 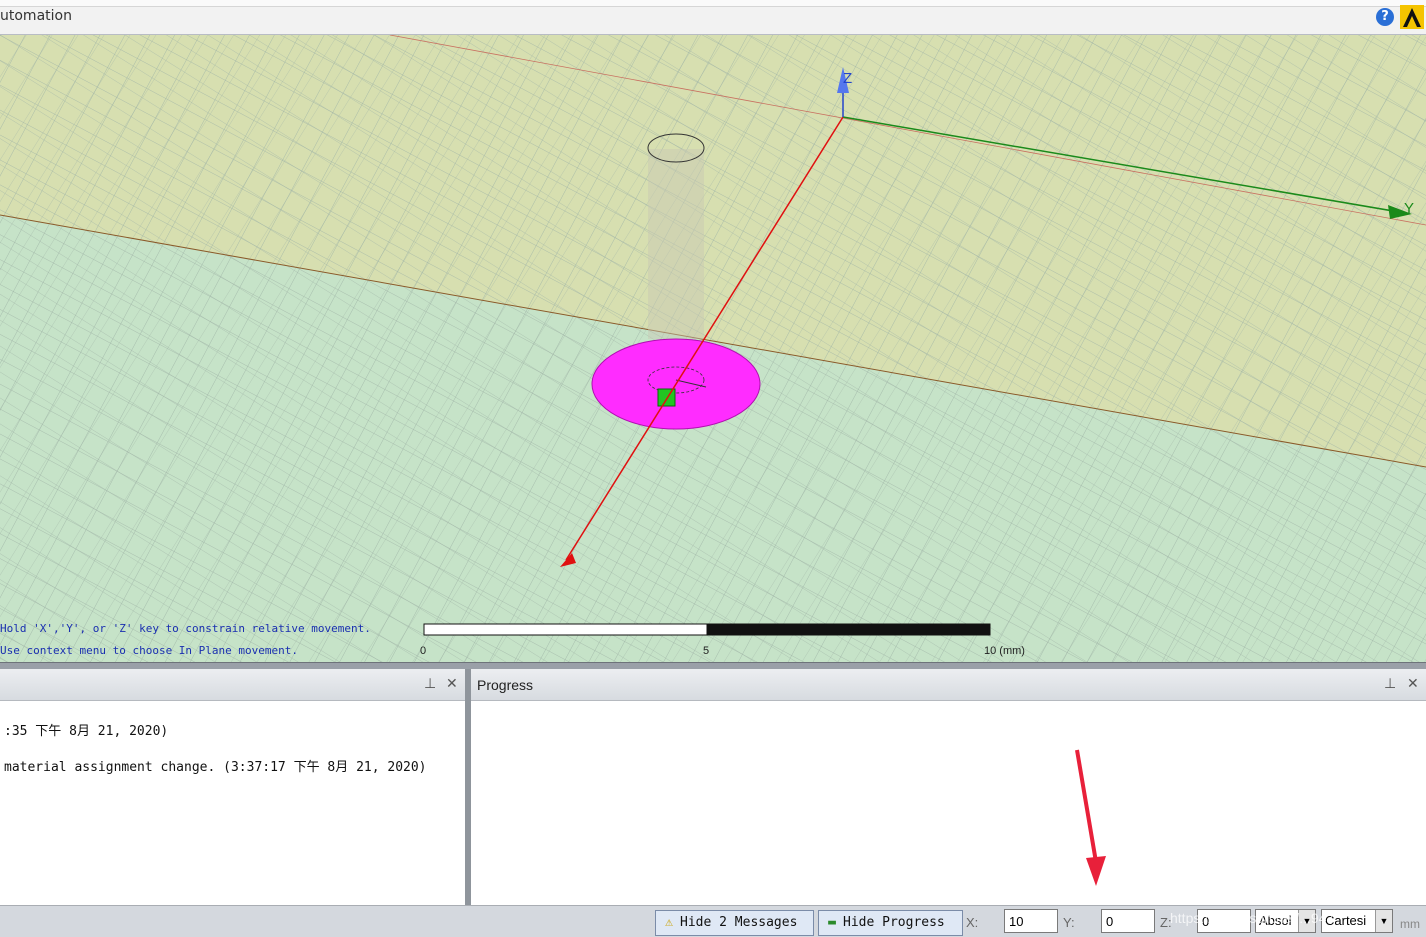 I want to click on x-coord-label: X:, so click(x=972, y=922).